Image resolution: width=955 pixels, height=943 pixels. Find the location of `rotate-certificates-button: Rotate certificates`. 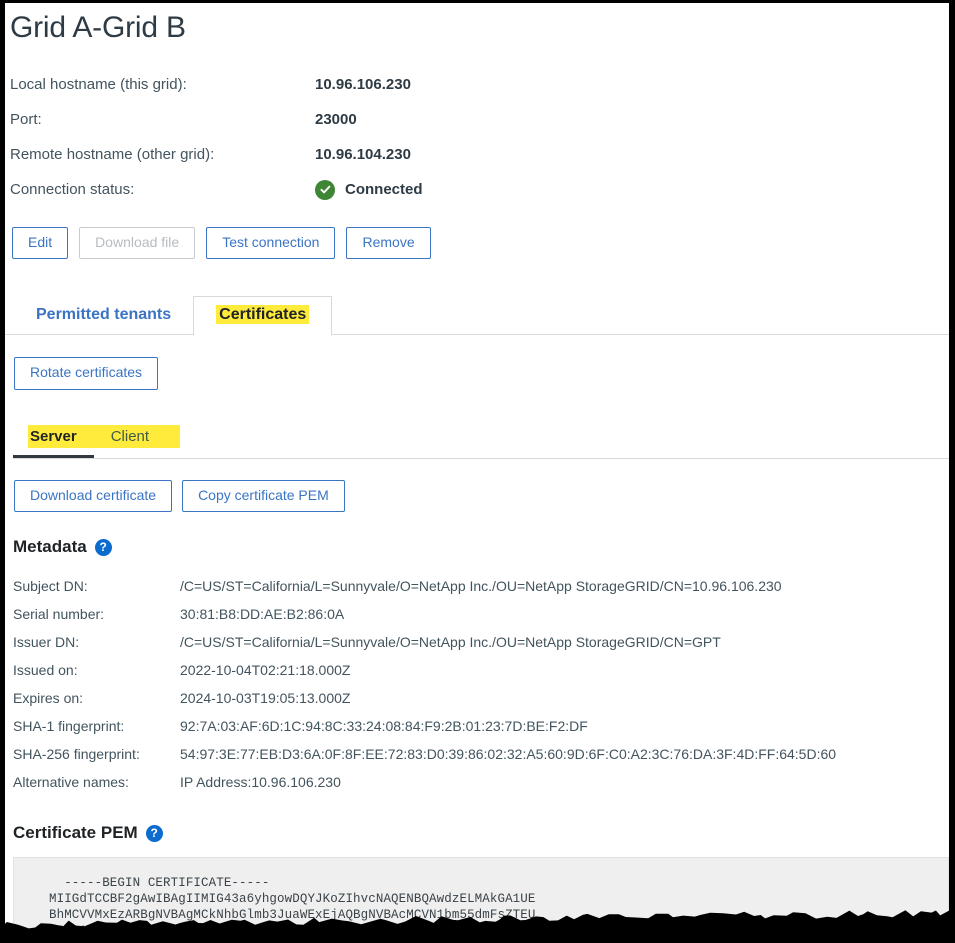

rotate-certificates-button: Rotate certificates is located at coordinates (86, 373).